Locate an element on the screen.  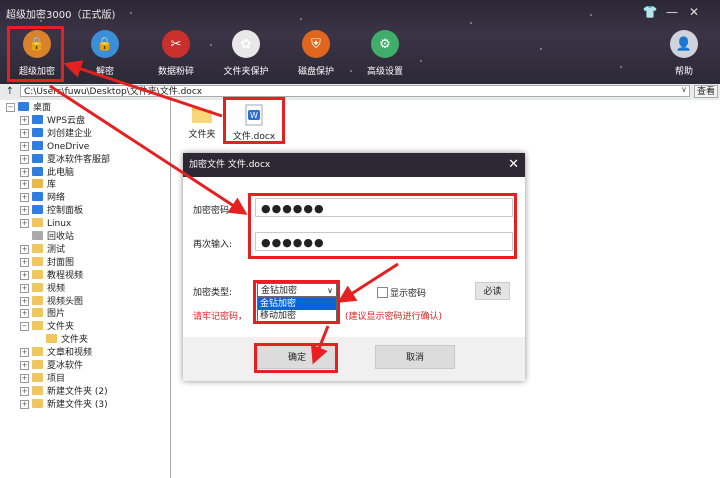
arrow-to-select is located at coordinates (368, 282).